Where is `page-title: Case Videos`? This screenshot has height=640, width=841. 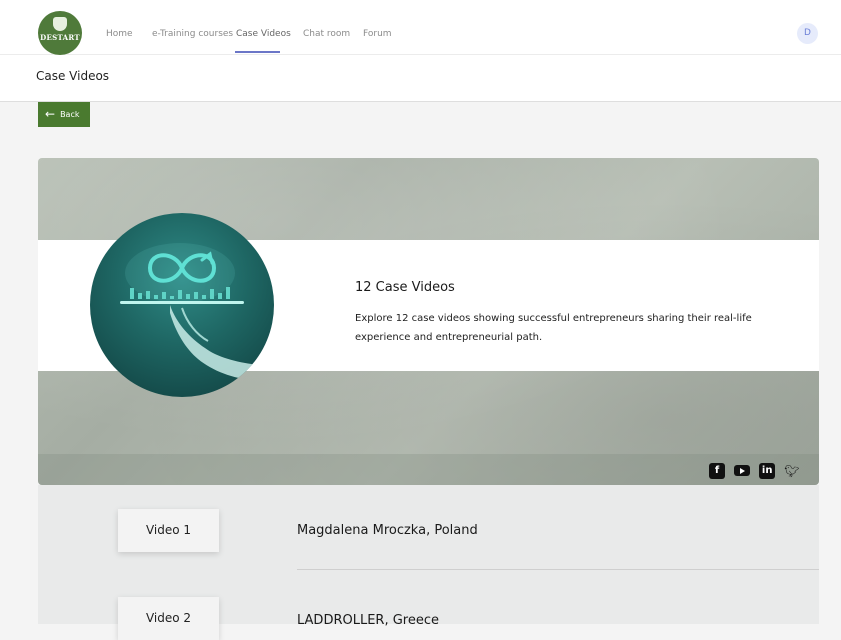 page-title: Case Videos is located at coordinates (73, 76).